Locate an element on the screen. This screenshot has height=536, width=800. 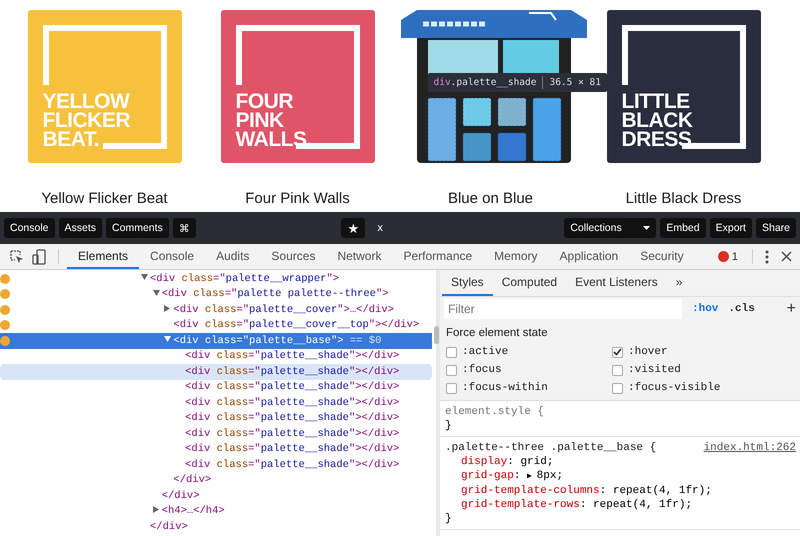
tree-row: <div class="palette__cover__top"></div> is located at coordinates (216, 325).